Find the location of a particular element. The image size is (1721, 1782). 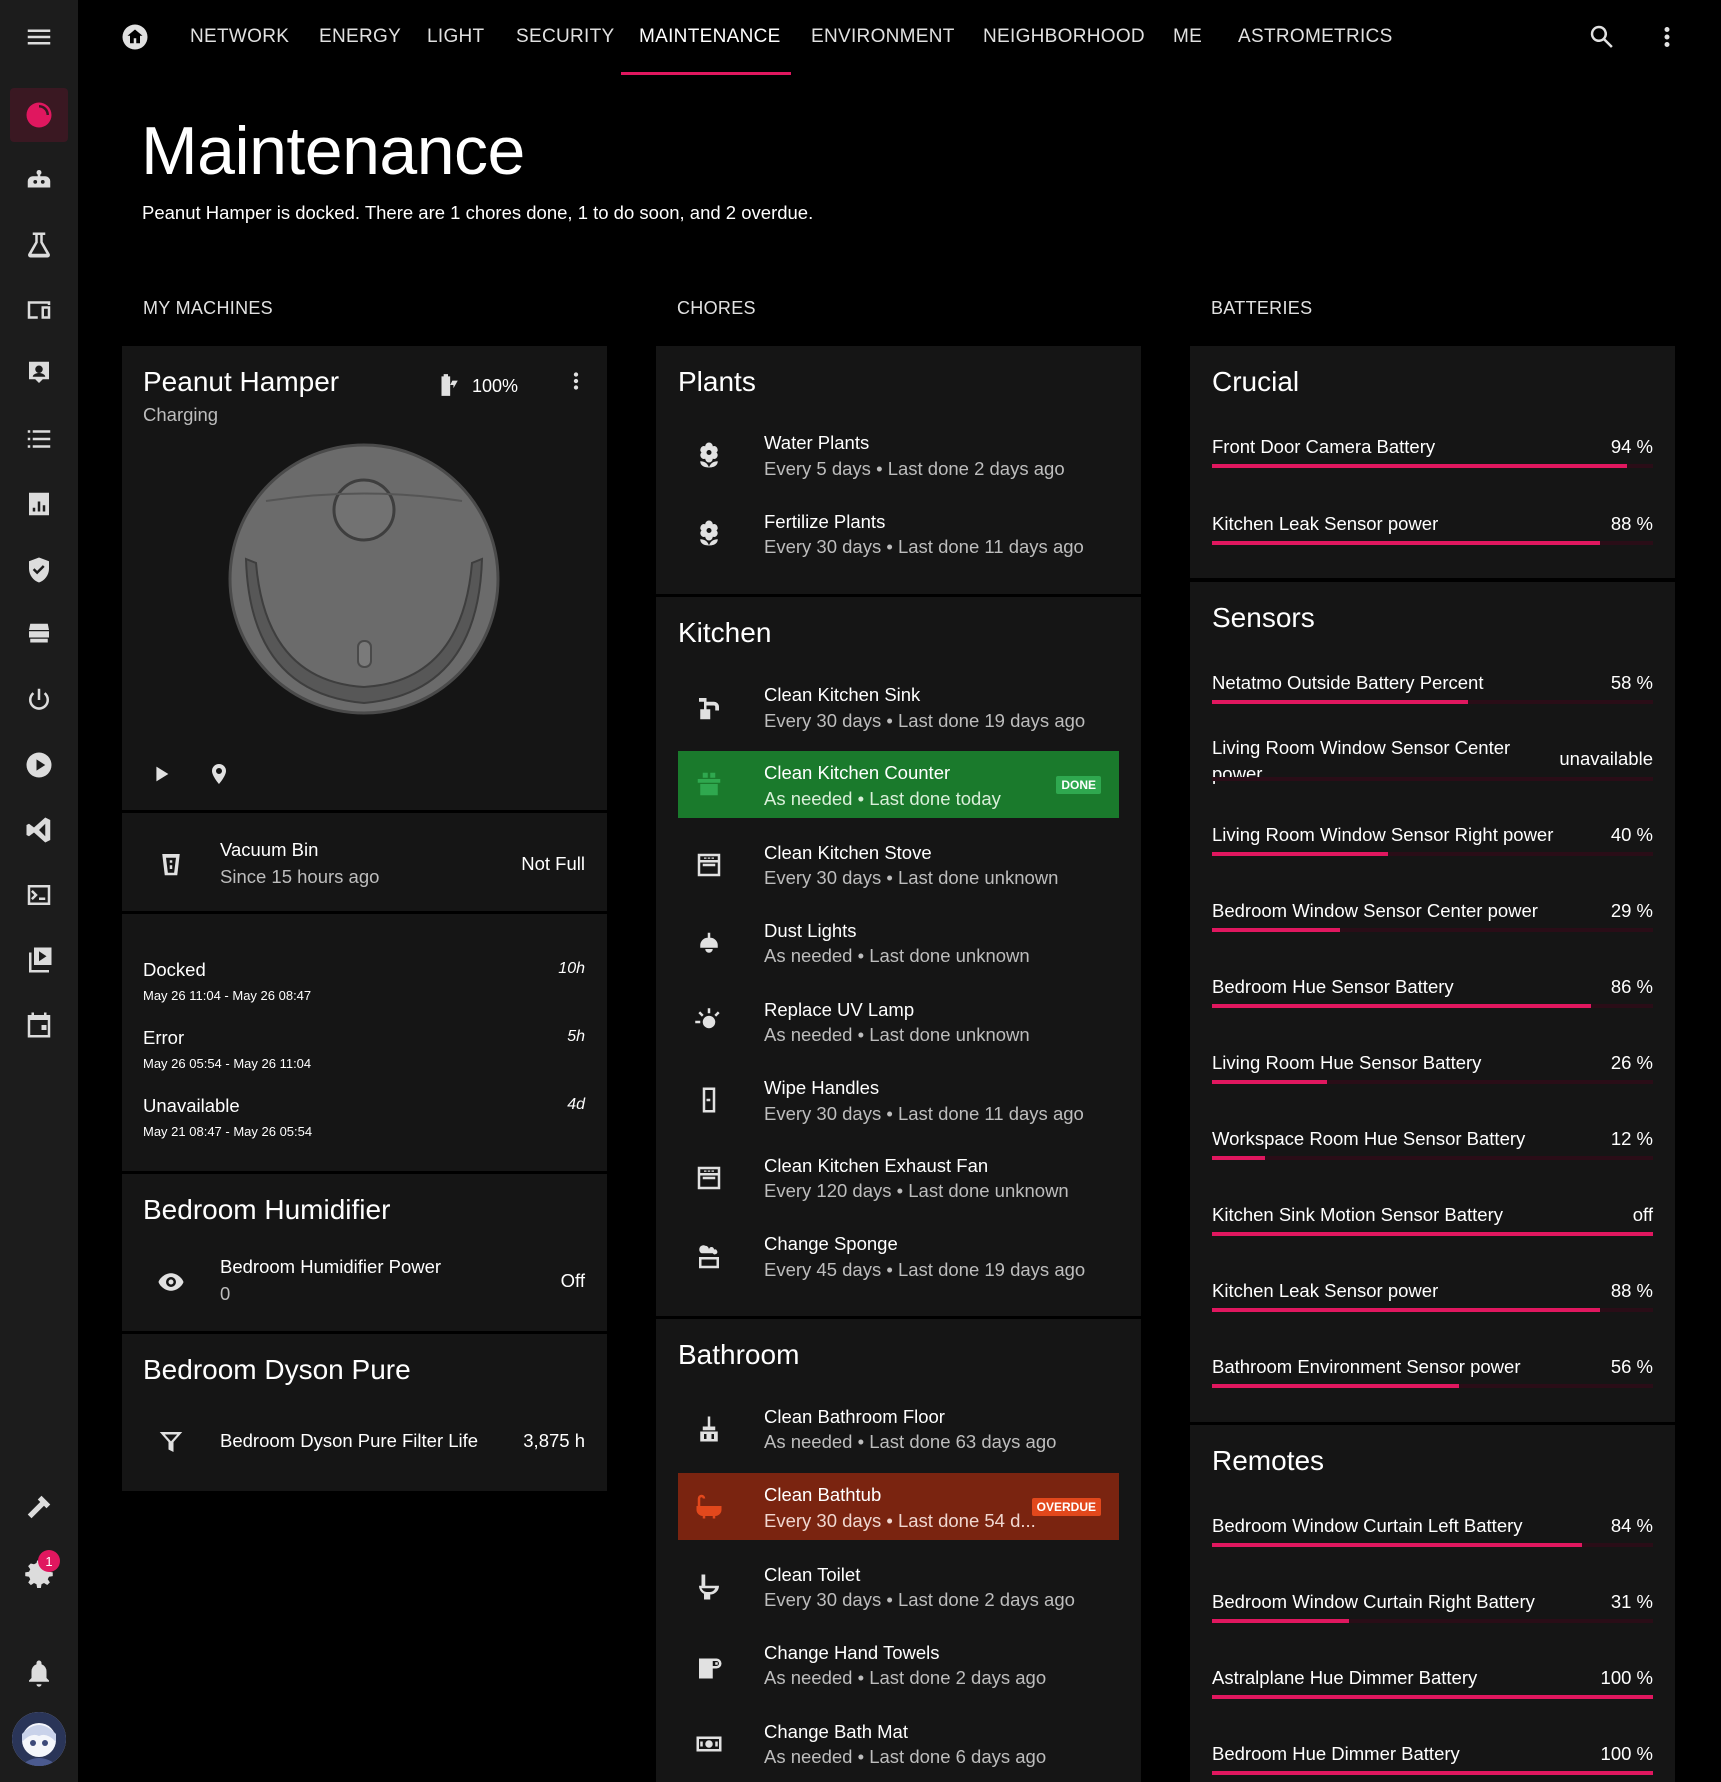

vacuum-bin-since: Since 15 hours ago is located at coordinates (300, 876).